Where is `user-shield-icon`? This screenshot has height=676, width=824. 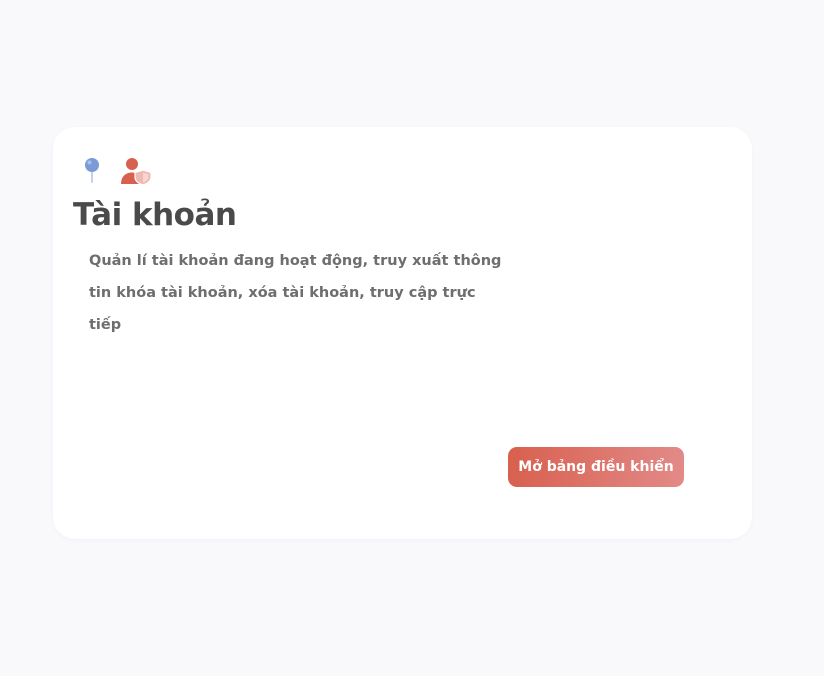 user-shield-icon is located at coordinates (136, 171).